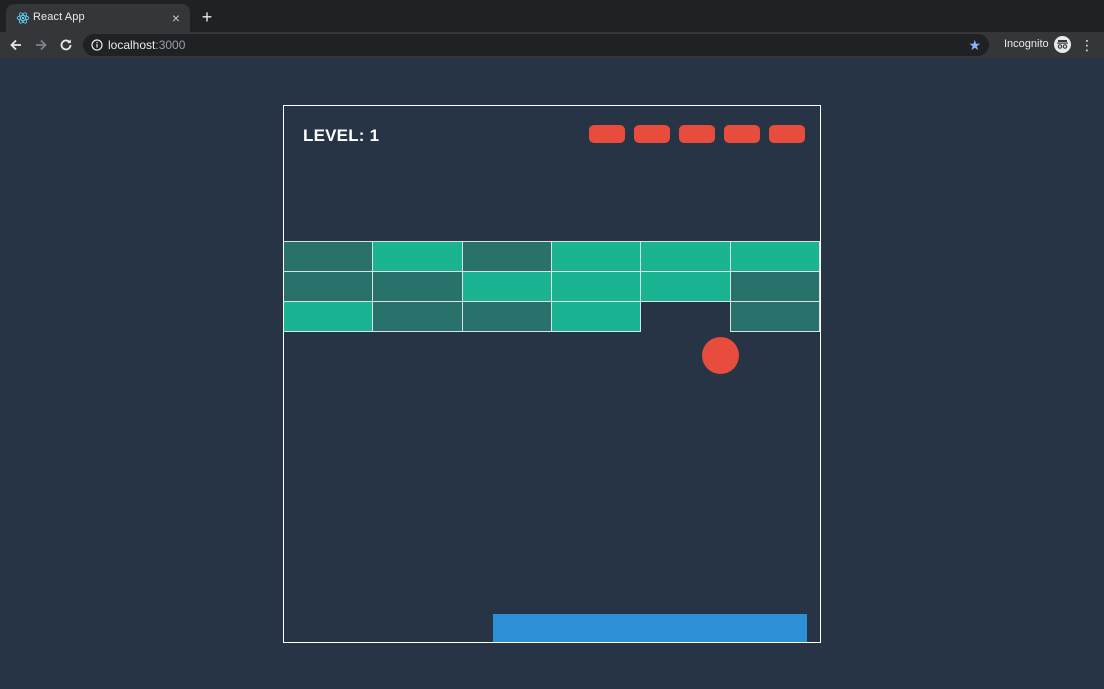 This screenshot has height=689, width=1104. What do you see at coordinates (98, 18) in the screenshot?
I see `browser-tab: React App ×` at bounding box center [98, 18].